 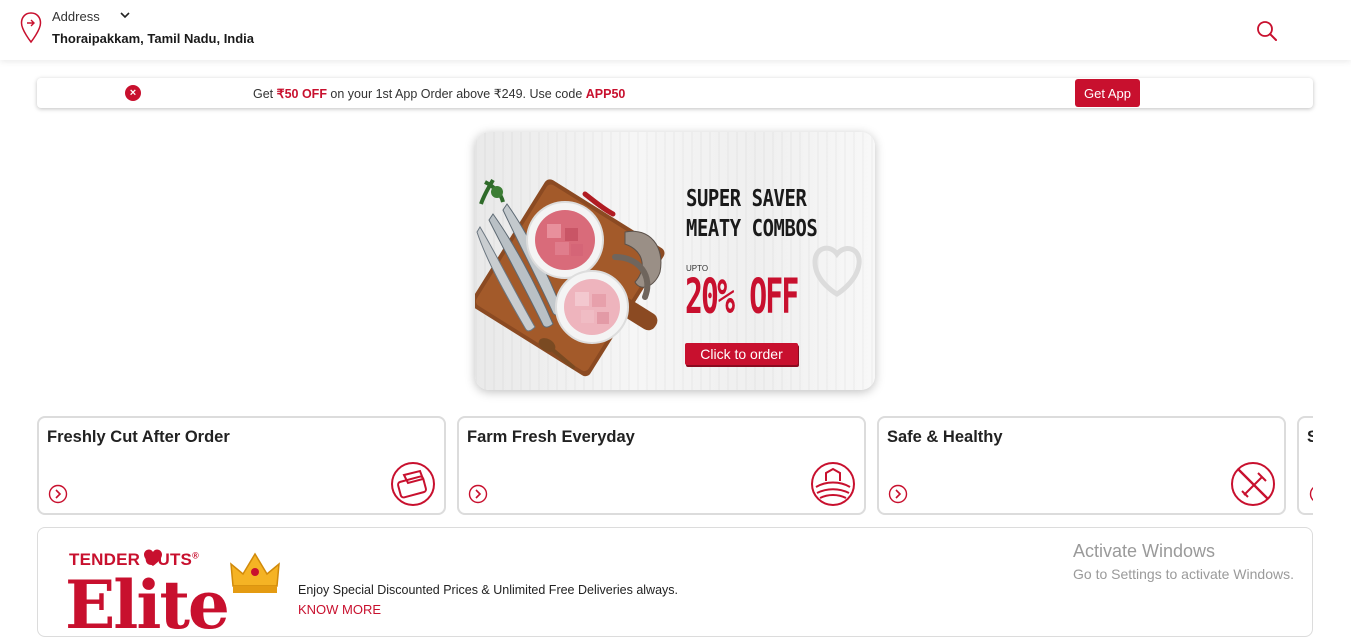 What do you see at coordinates (752, 229) in the screenshot?
I see `banner-headline-line2: MEATY COMBOS` at bounding box center [752, 229].